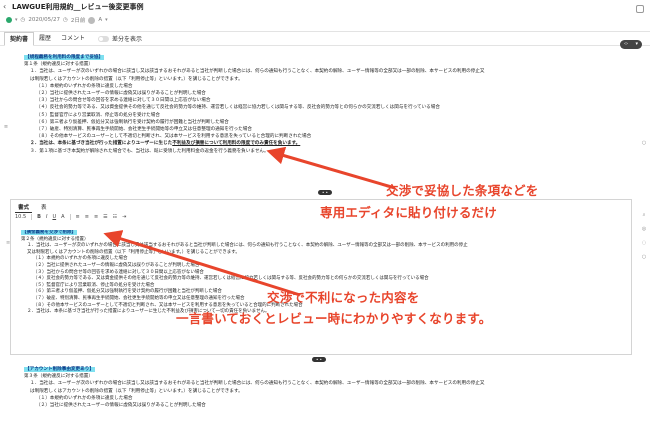  I want to click on avatar, so click(92, 20).